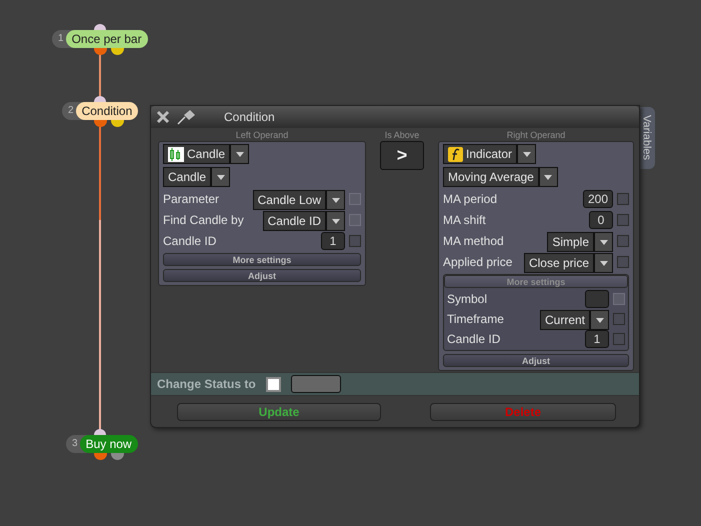 The image size is (701, 526). What do you see at coordinates (262, 135) in the screenshot?
I see `section-caption: Left Operand` at bounding box center [262, 135].